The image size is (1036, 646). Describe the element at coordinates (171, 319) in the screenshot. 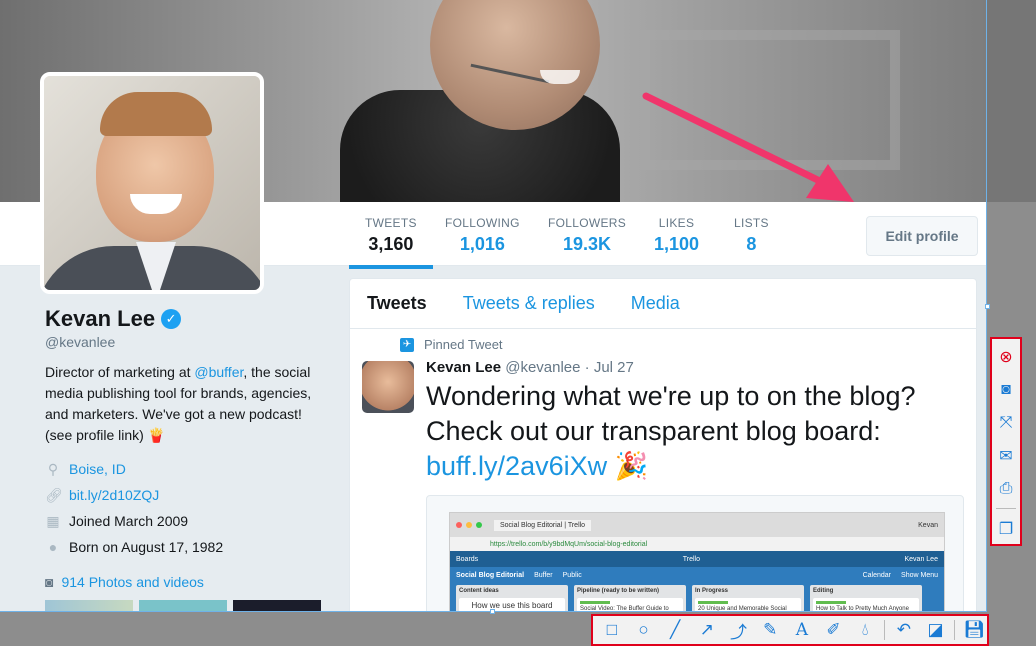

I see `verified-badge-icon: ✓` at that location.